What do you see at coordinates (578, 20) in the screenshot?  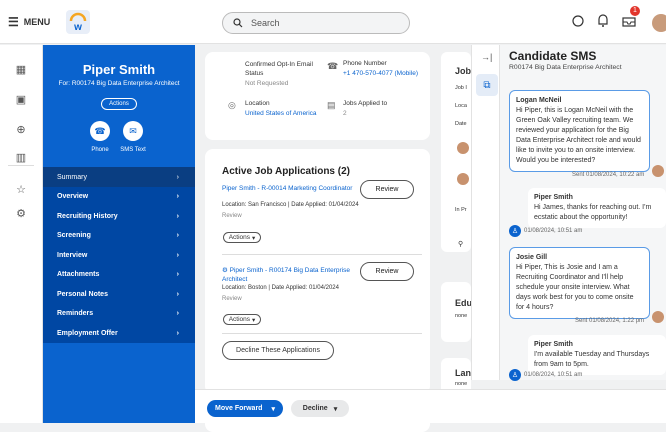 I see `chat-icon` at bounding box center [578, 20].